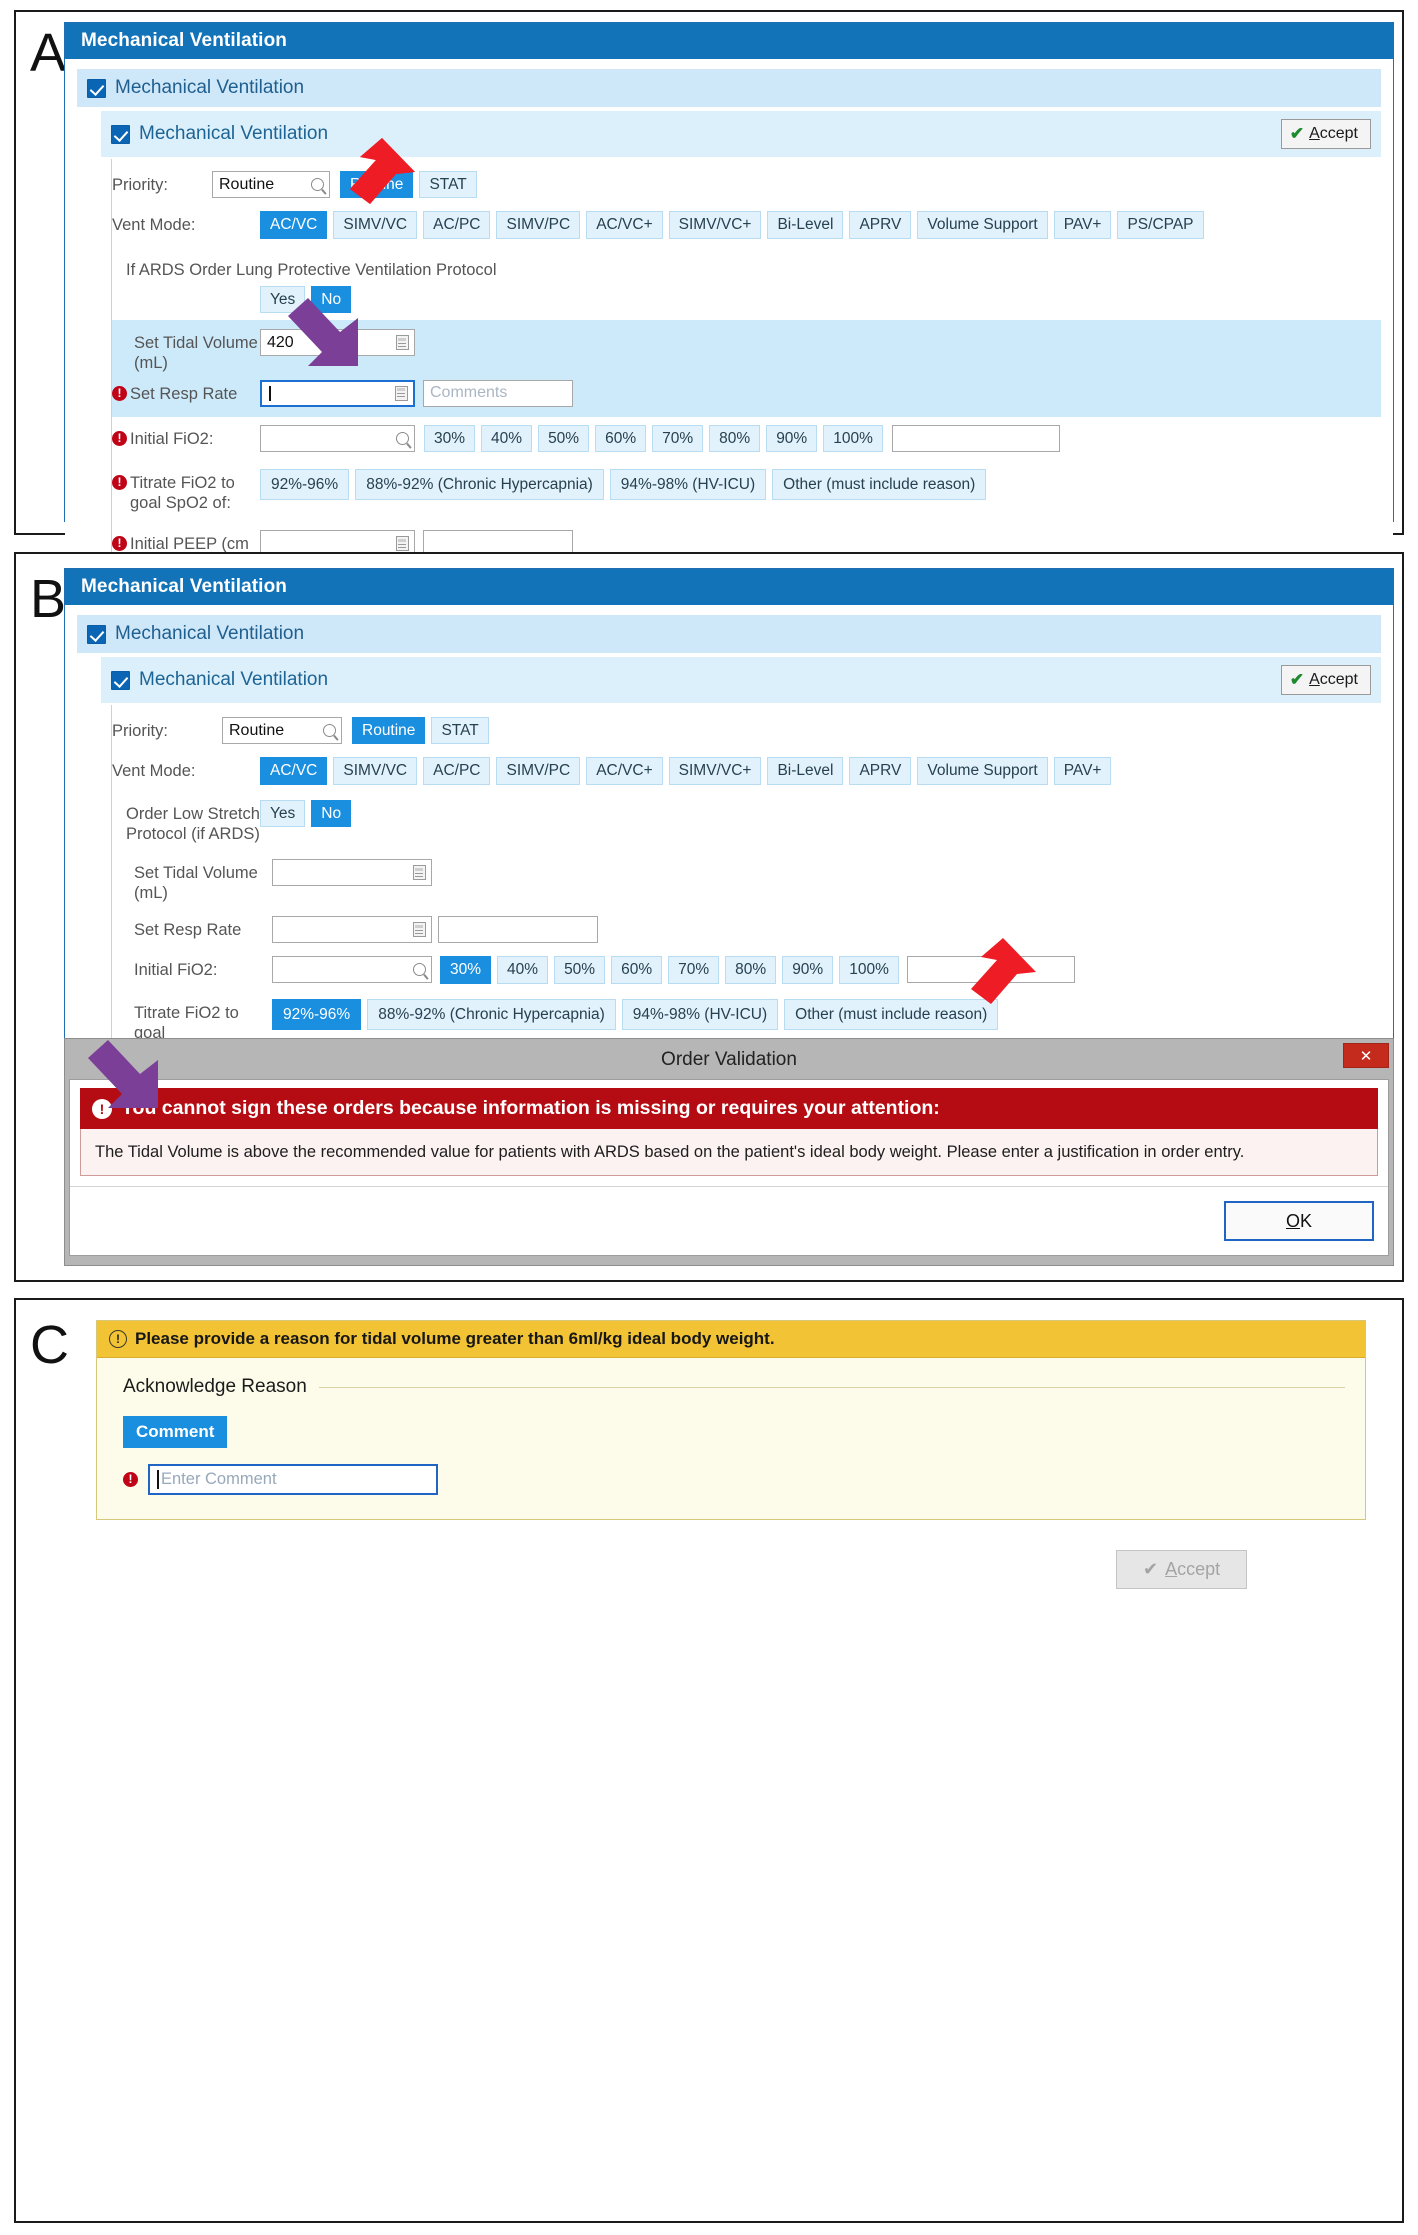  Describe the element at coordinates (538, 225) in the screenshot. I see `pill-vent-simvpc-a: SIMV/PC` at that location.